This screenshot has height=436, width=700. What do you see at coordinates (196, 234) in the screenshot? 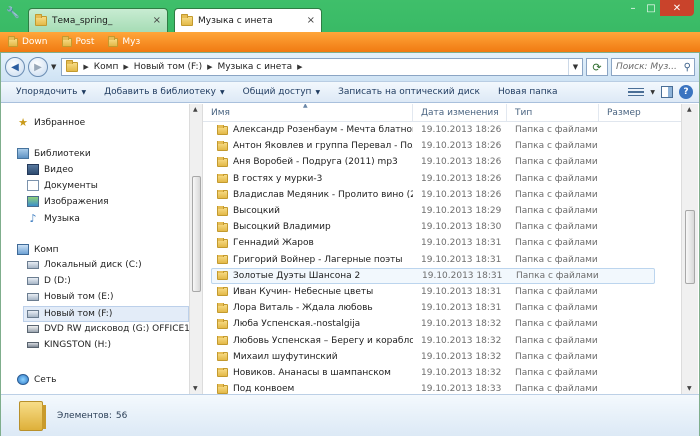
I see `nav-scroll-thumb` at bounding box center [196, 234].